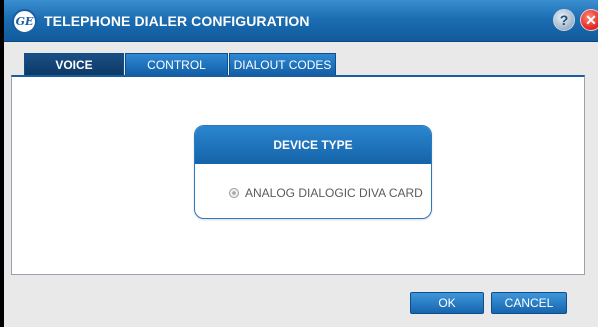  I want to click on radio-button-icon, so click(234, 193).